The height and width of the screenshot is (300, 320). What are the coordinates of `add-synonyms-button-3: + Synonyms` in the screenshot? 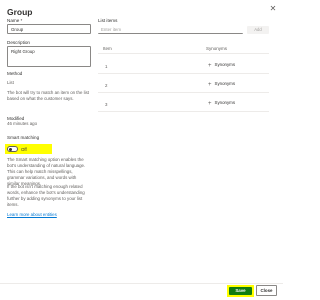 It's located at (221, 103).